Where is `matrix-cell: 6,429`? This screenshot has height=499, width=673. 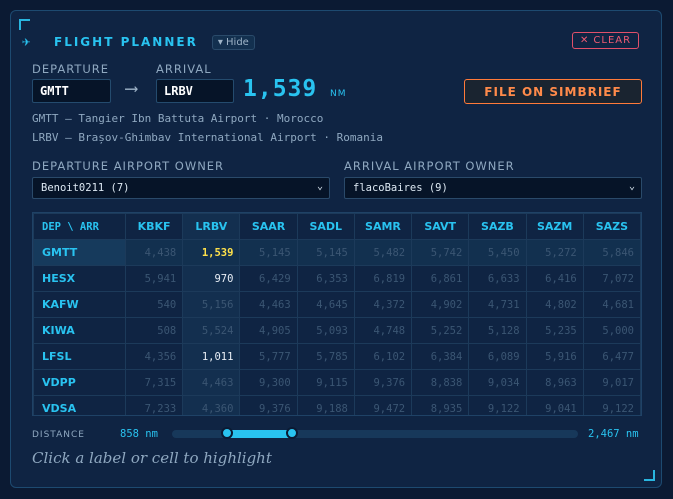
matrix-cell: 6,429 is located at coordinates (268, 278).